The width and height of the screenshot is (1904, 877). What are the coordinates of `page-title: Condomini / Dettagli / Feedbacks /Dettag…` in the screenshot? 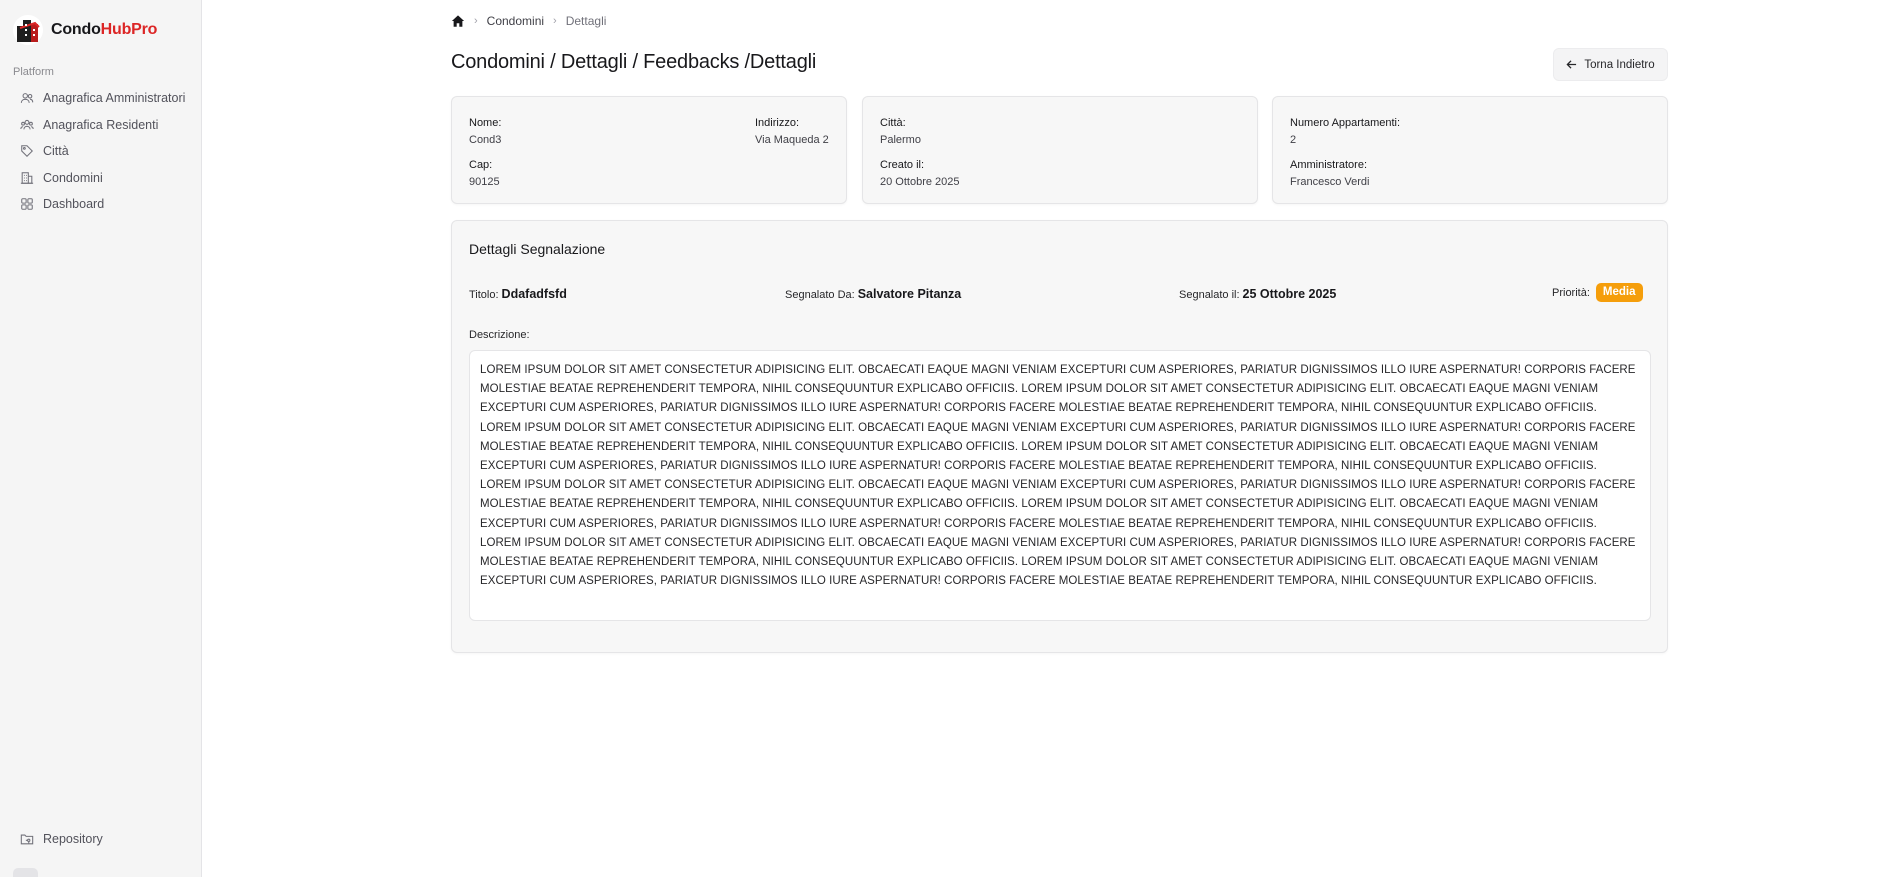 It's located at (634, 62).